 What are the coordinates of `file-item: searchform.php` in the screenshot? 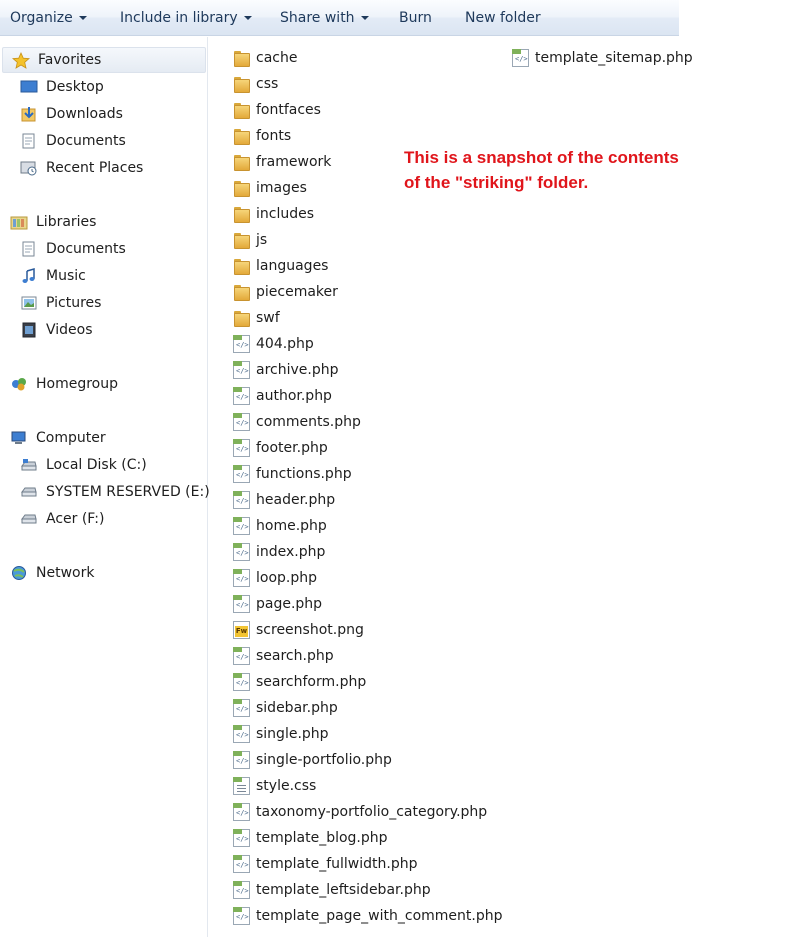 It's located at (299, 682).